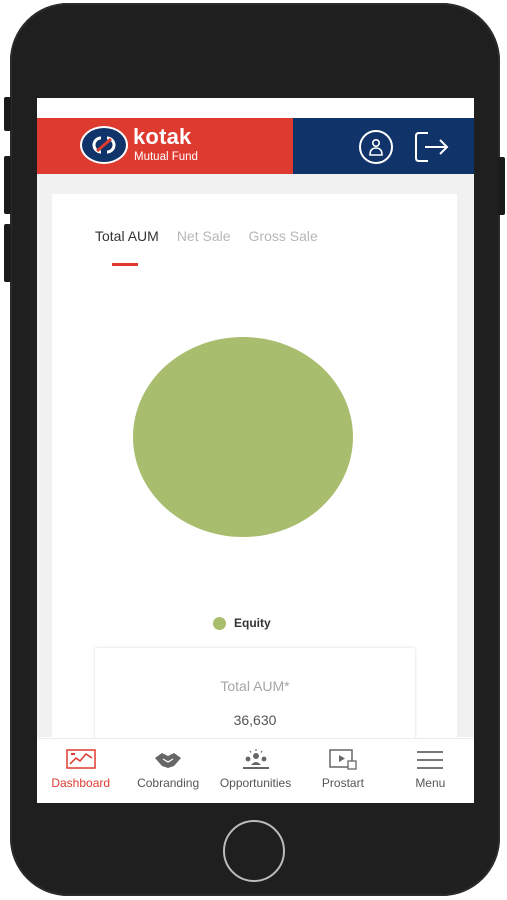 The width and height of the screenshot is (507, 900). I want to click on logout-icon, so click(432, 147).